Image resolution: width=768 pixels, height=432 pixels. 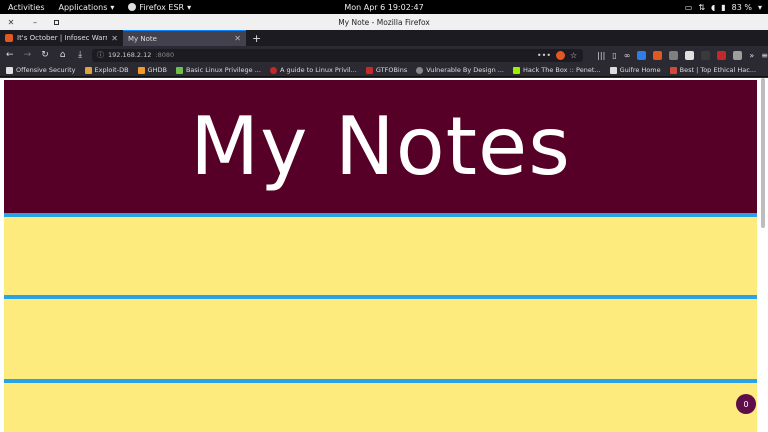 I want to click on page-title: My Notes, so click(x=380, y=146).